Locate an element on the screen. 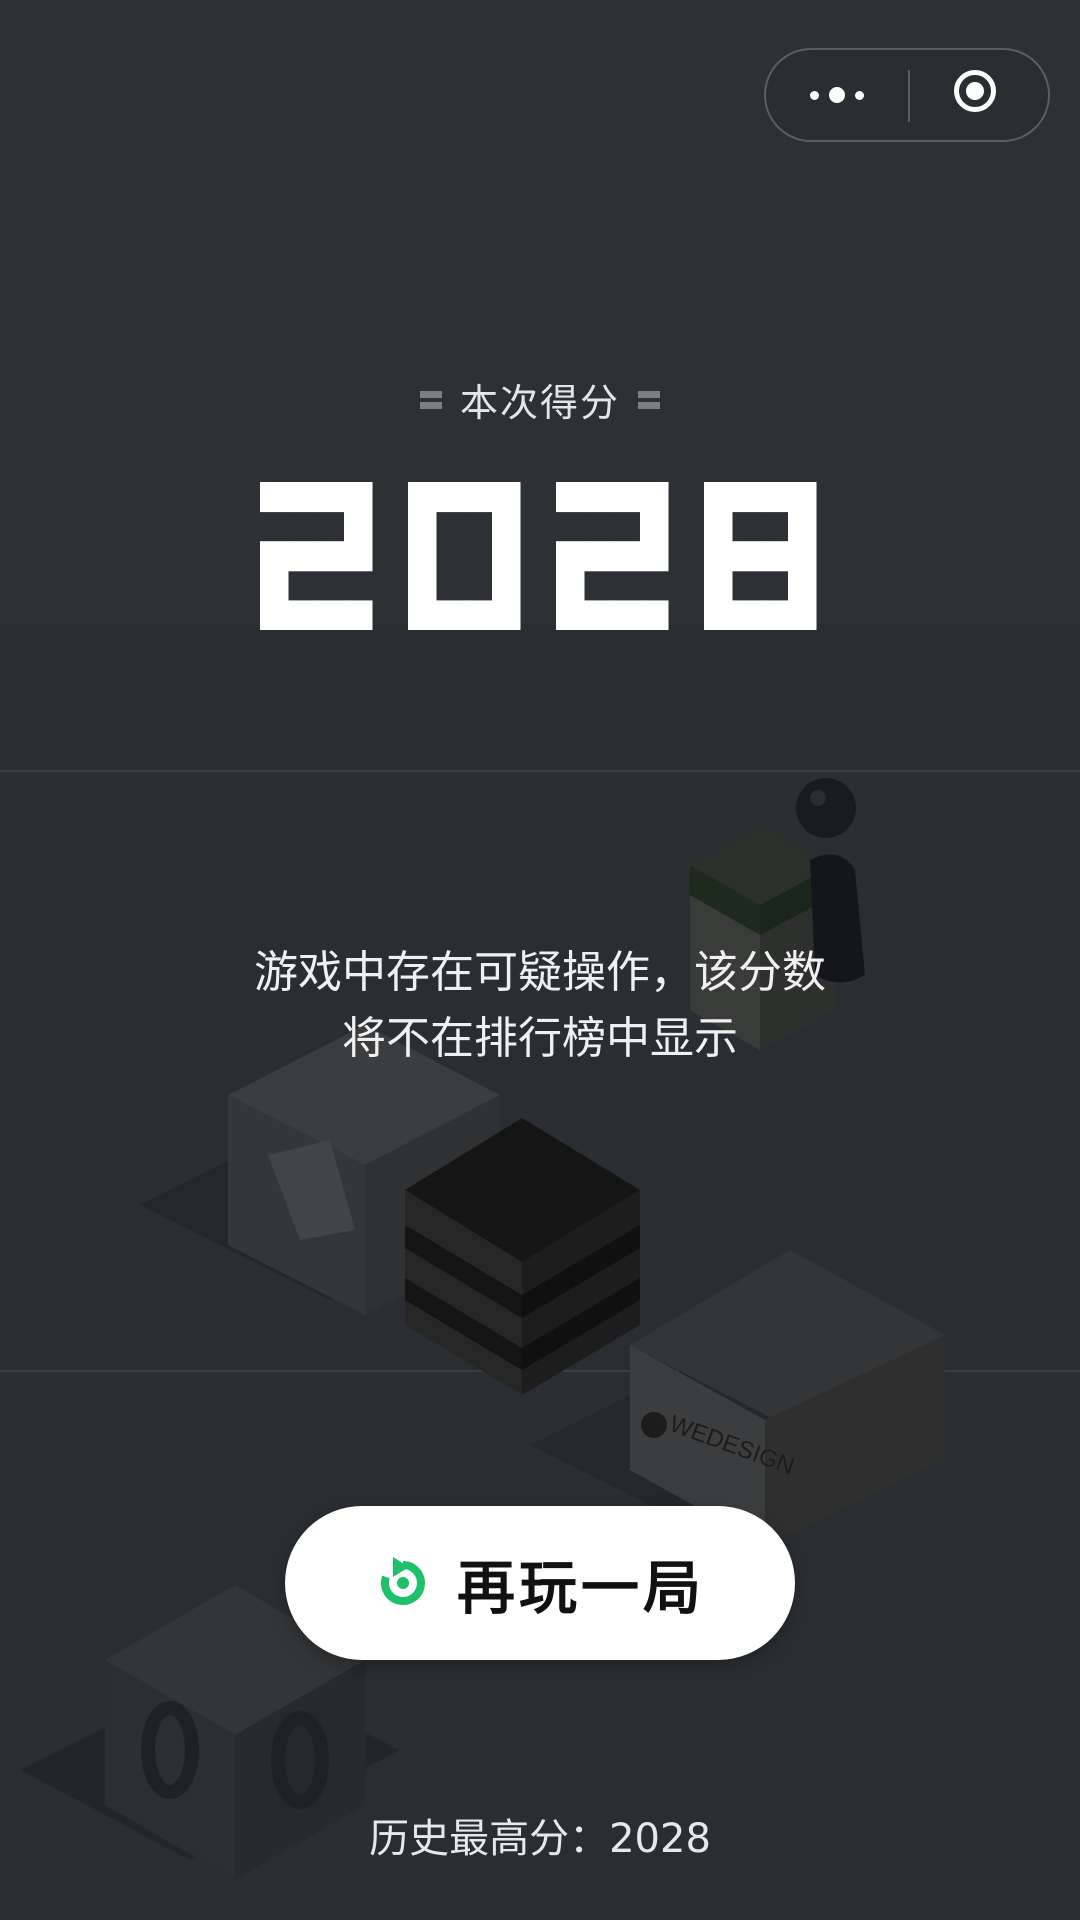  warning-line-1: 游戏中存在可疑操作，该分数 is located at coordinates (540, 972).